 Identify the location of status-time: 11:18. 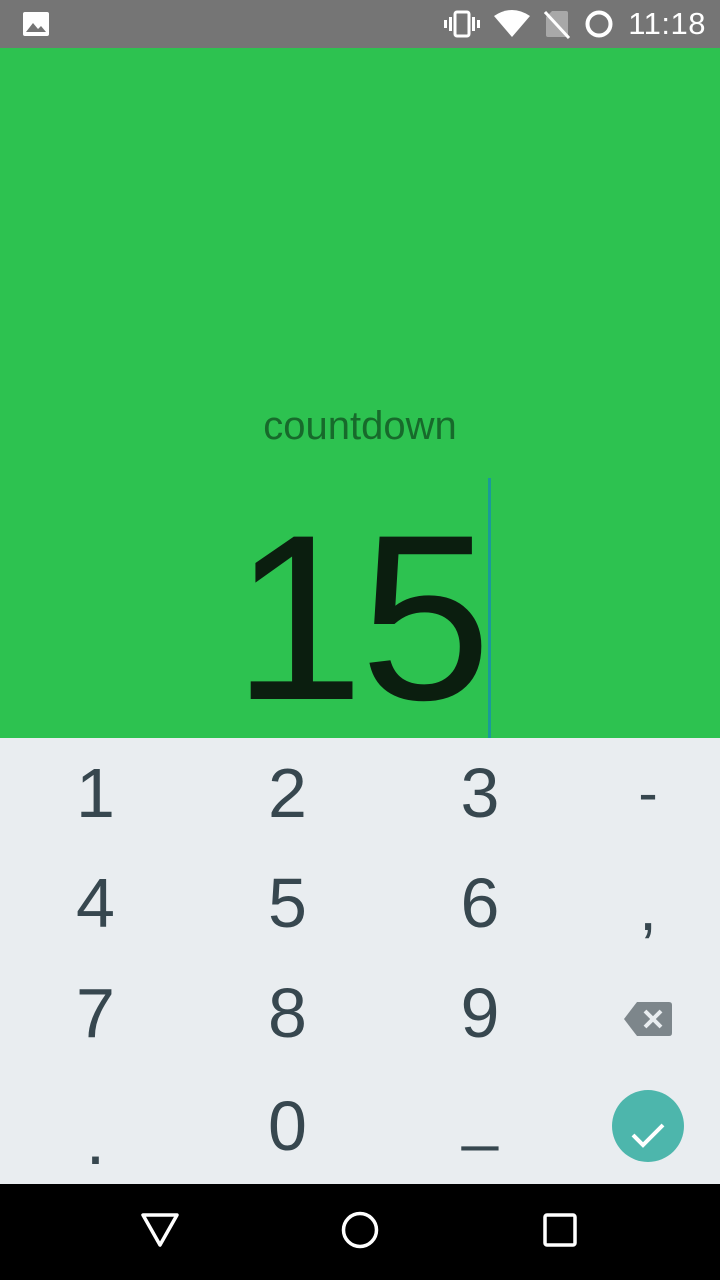
(667, 23).